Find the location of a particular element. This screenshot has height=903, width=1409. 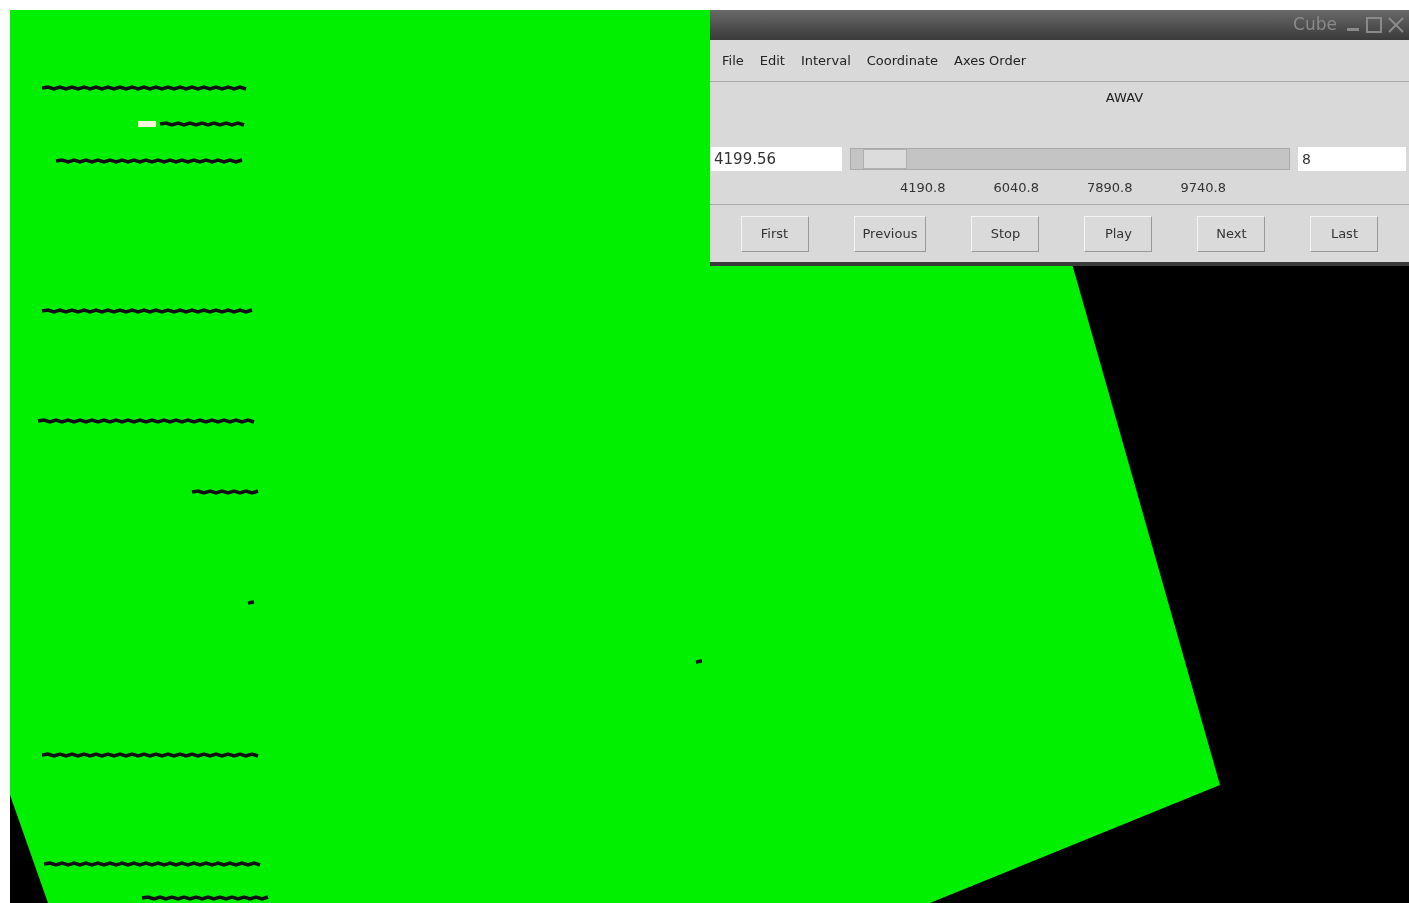

nav-button: Stop is located at coordinates (1005, 233).